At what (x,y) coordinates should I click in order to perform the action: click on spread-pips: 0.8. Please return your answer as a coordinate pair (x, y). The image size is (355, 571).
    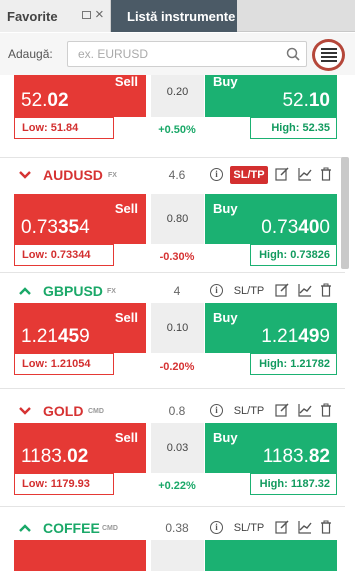
    Looking at the image, I should click on (177, 411).